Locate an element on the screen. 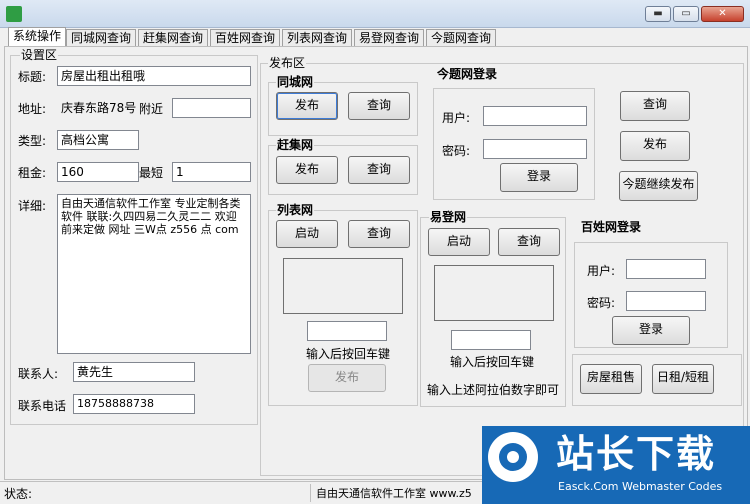 The image size is (750, 504). liebiao-query-button: 查询 is located at coordinates (379, 234).